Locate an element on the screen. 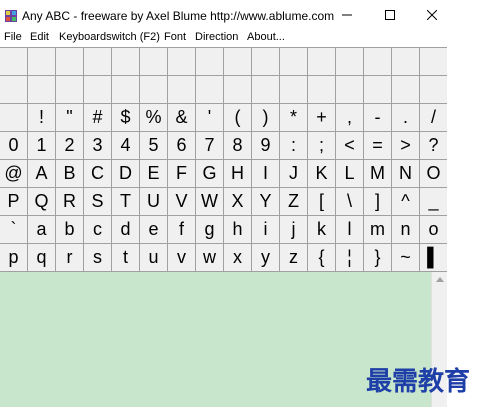 Image resolution: width=488 pixels, height=407 pixels. char-cell: # is located at coordinates (98, 118).